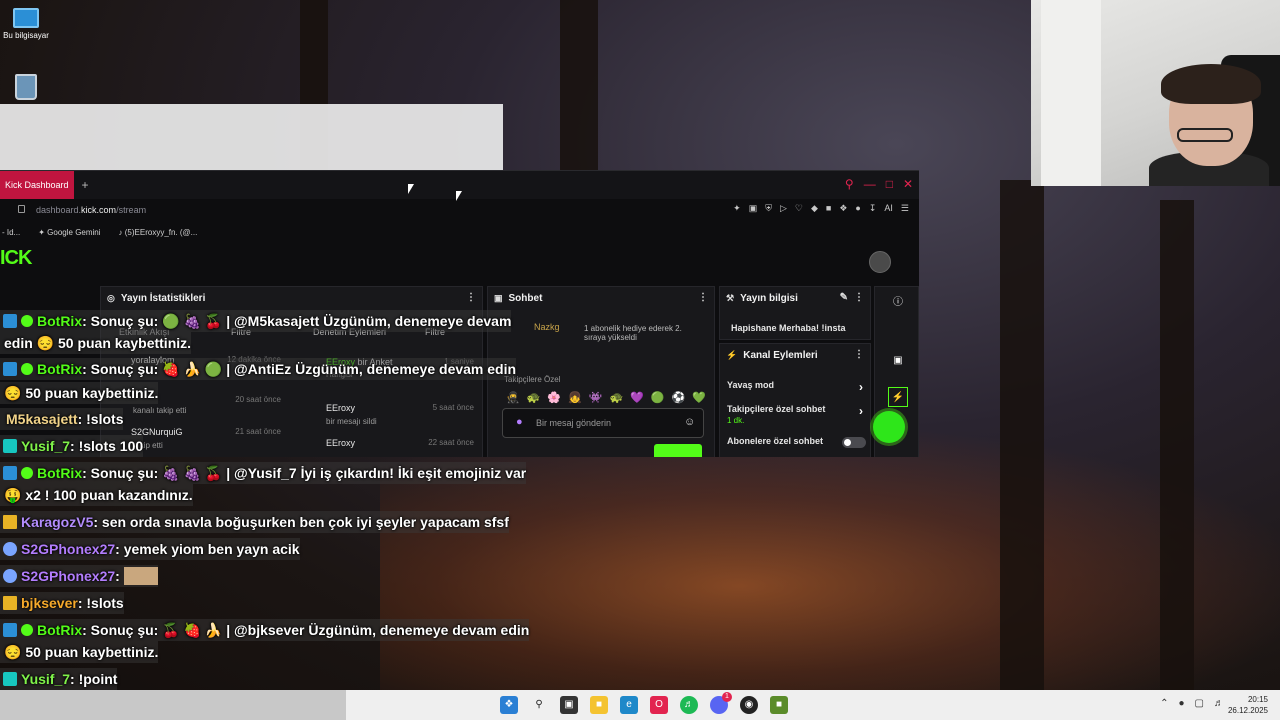  I want to click on maximize-button: □, so click(889, 184).